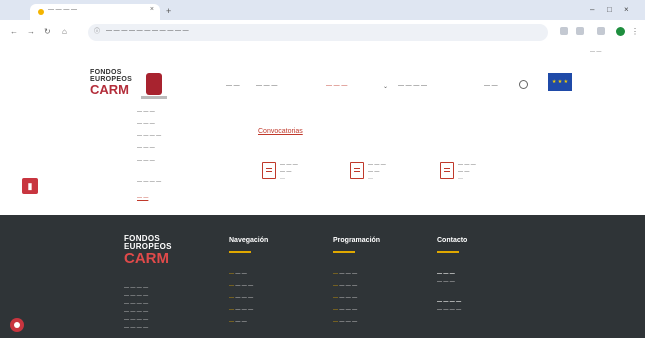 This screenshot has height=338, width=645. I want to click on footer-col-title-programacion: Programación, so click(357, 240).